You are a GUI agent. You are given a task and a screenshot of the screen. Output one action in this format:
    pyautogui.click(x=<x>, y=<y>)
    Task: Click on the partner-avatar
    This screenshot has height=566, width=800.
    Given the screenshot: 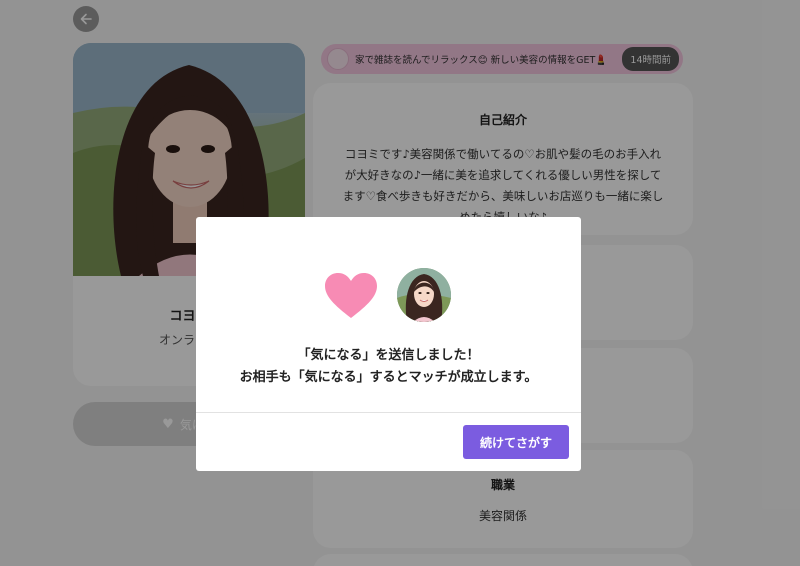 What is the action you would take?
    pyautogui.click(x=424, y=295)
    